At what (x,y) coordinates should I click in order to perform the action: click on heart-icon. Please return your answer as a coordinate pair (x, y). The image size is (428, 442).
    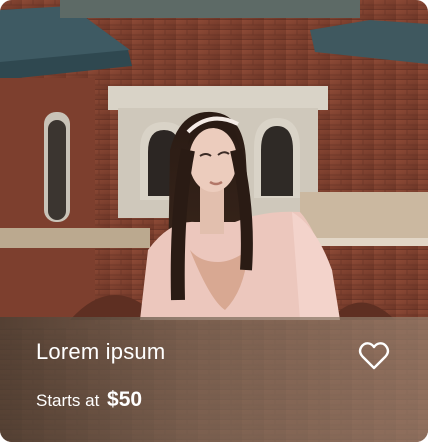
    Looking at the image, I should click on (374, 356).